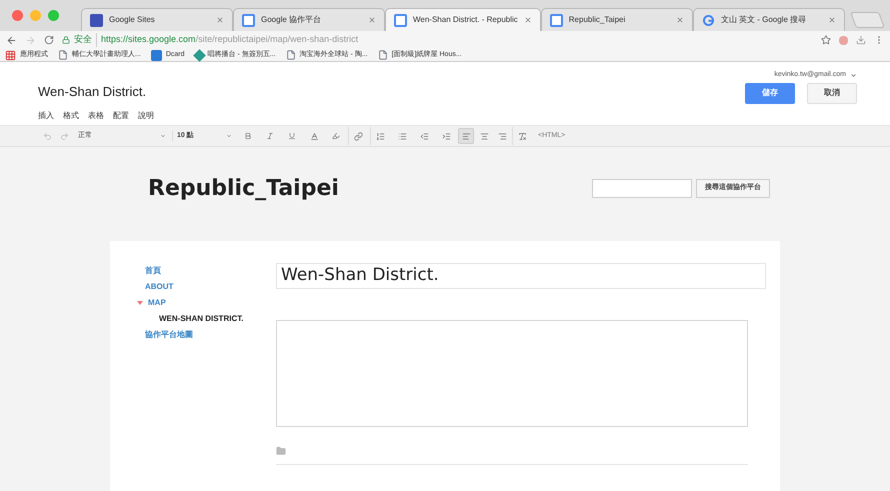  I want to click on editor-menu-item: 格式, so click(71, 116).